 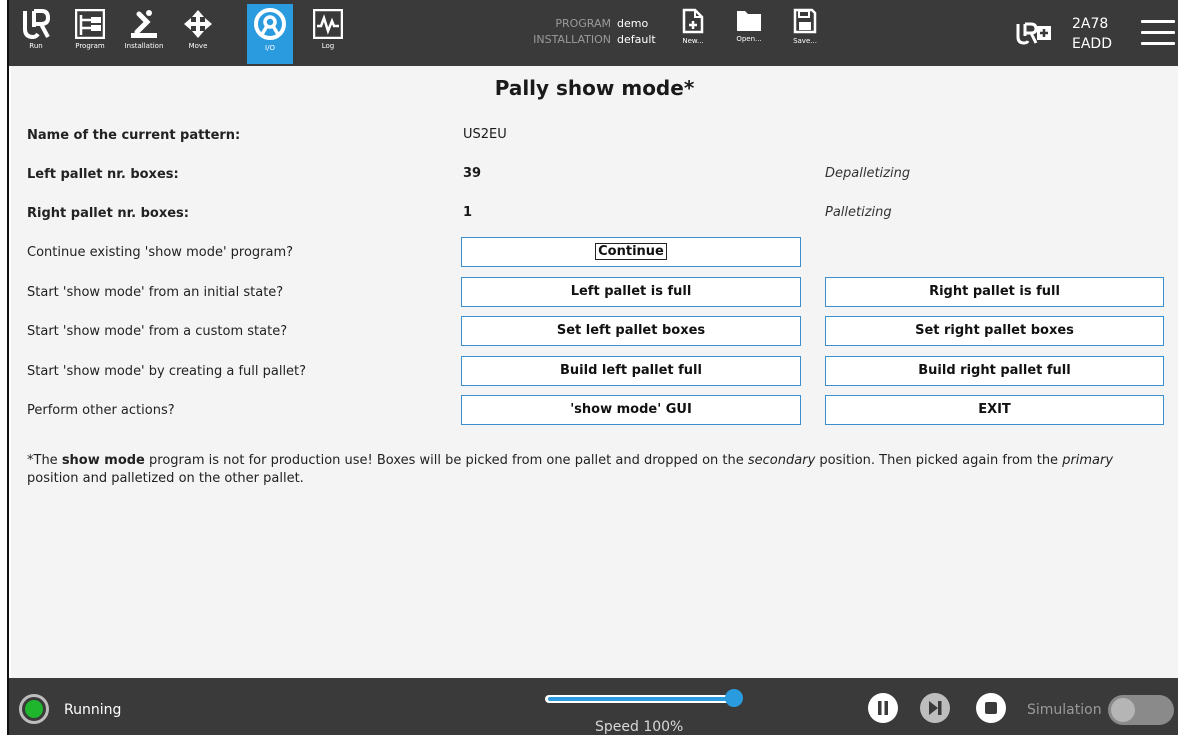 I want to click on continue-button: Continue, so click(x=631, y=252).